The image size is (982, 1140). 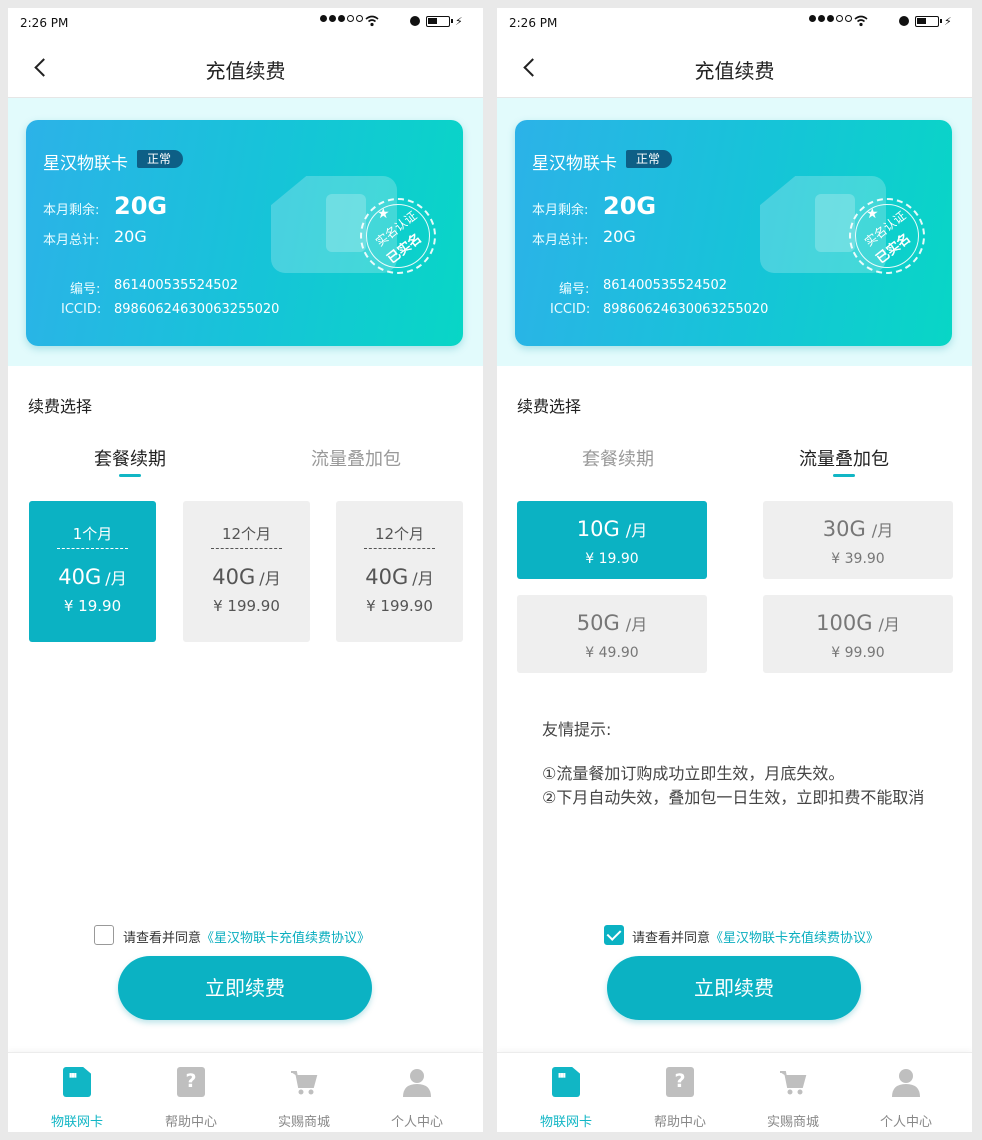 I want to click on user-icon, so click(x=417, y=1083).